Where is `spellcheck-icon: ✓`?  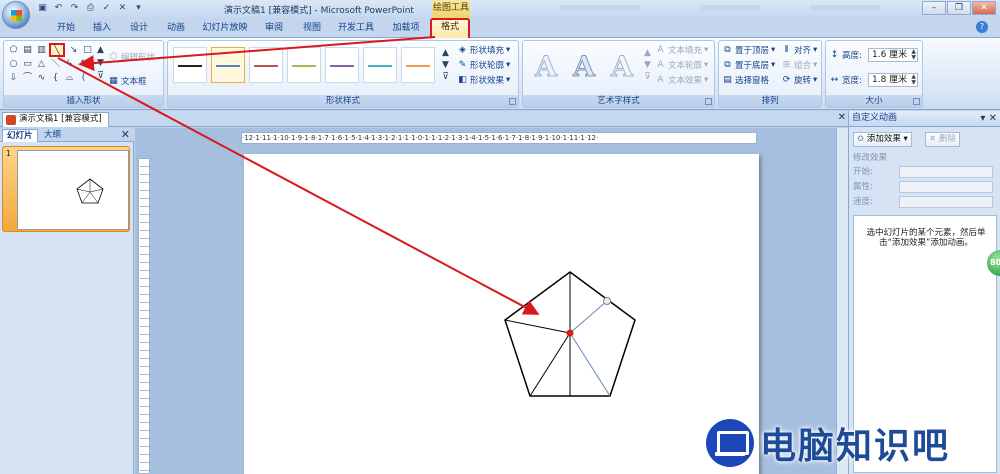 spellcheck-icon: ✓ is located at coordinates (106, 8).